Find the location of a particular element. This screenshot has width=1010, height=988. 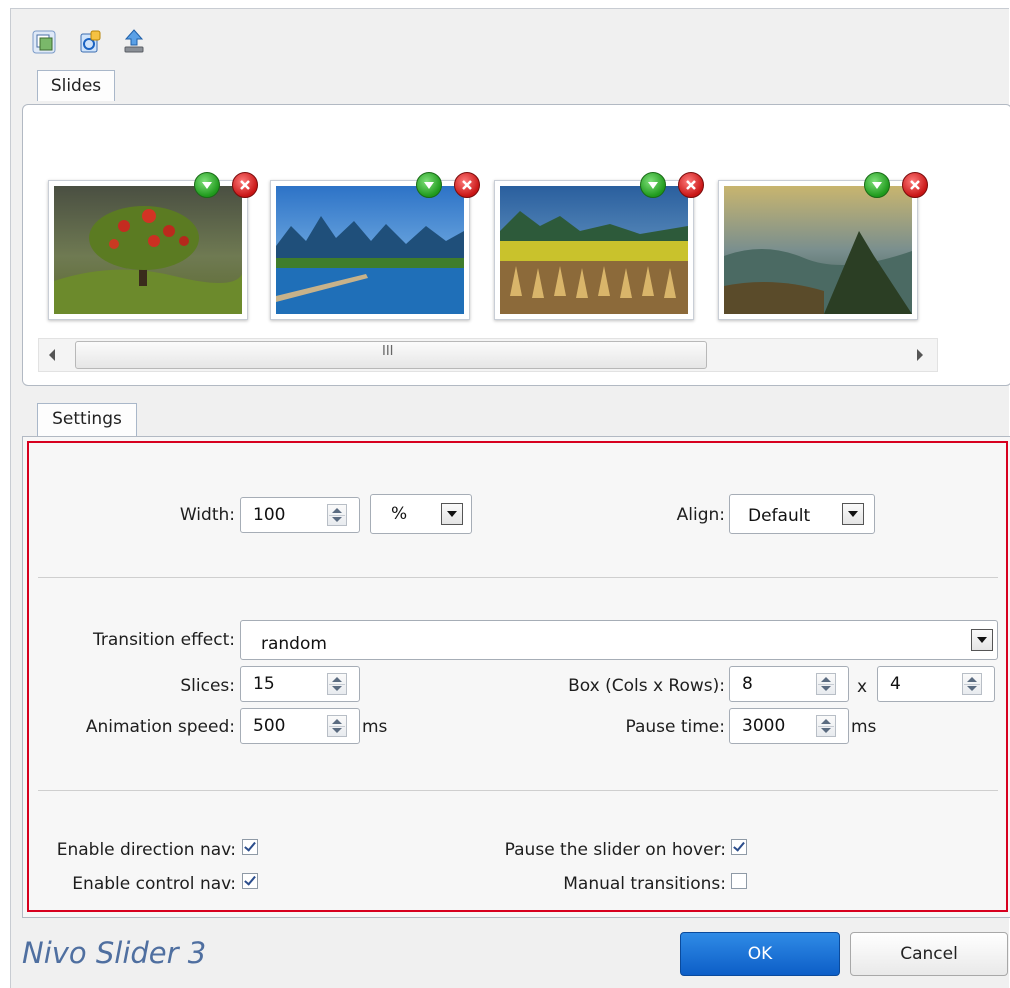

pause-time-unit: ms is located at coordinates (864, 727).